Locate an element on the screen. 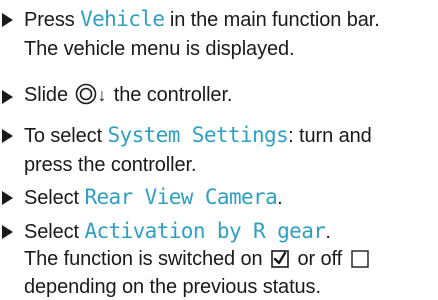 The width and height of the screenshot is (438, 300). step-1-line-1: Press Vehicle in the main function bar. is located at coordinates (202, 19).